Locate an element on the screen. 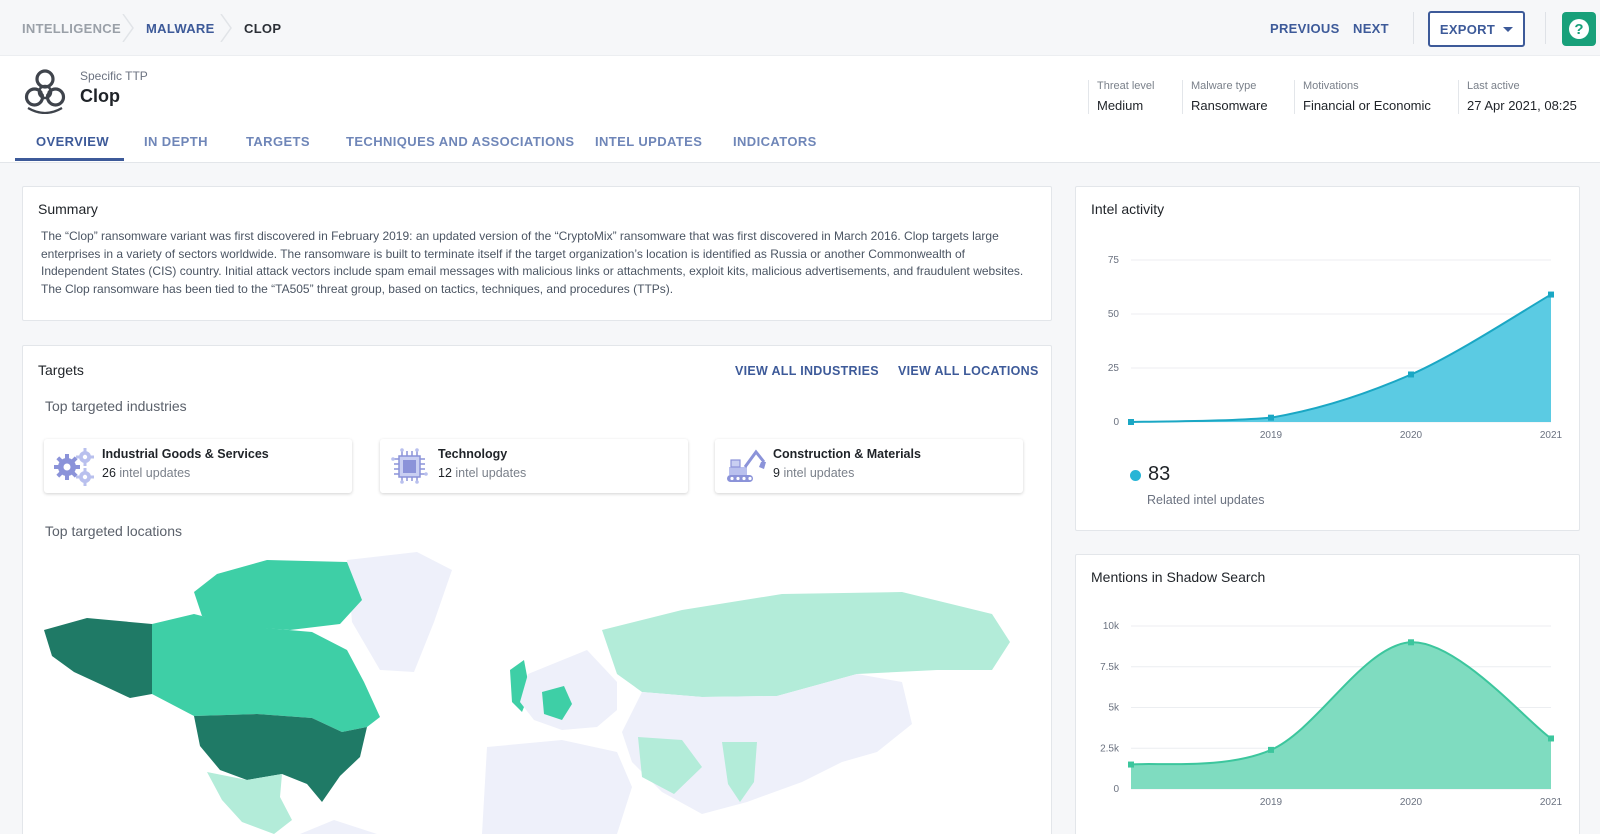  intel-activity-y-tick: 50 is located at coordinates (1114, 314).